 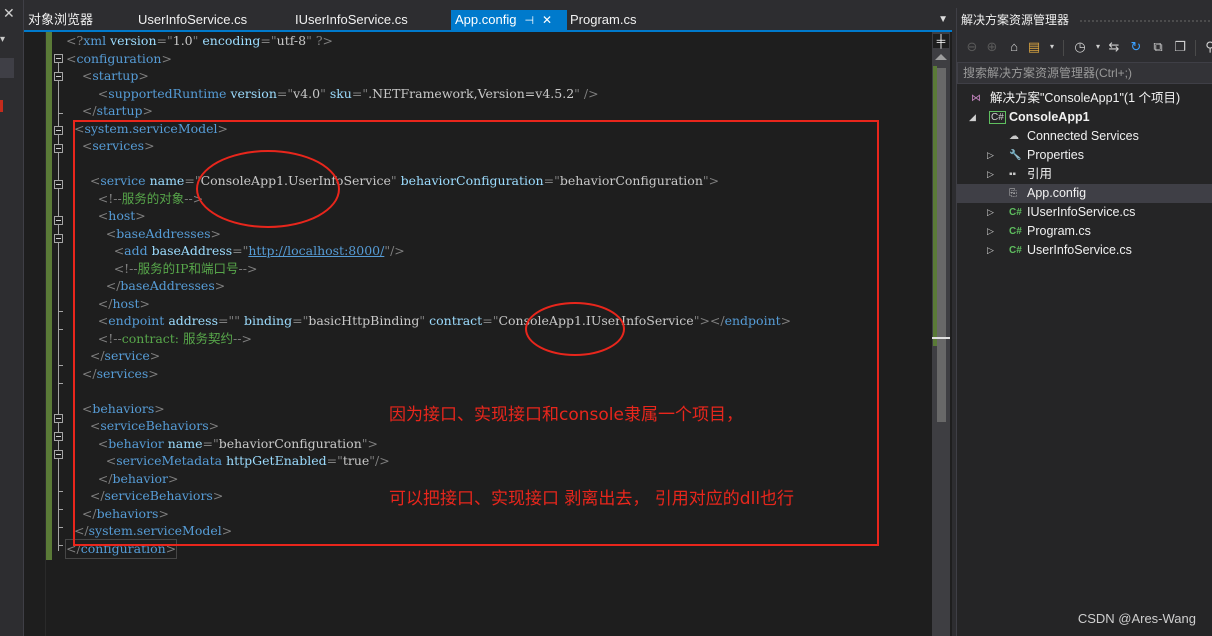 What do you see at coordinates (1206, 47) in the screenshot?
I see `properties-icon: ⚲` at bounding box center [1206, 47].